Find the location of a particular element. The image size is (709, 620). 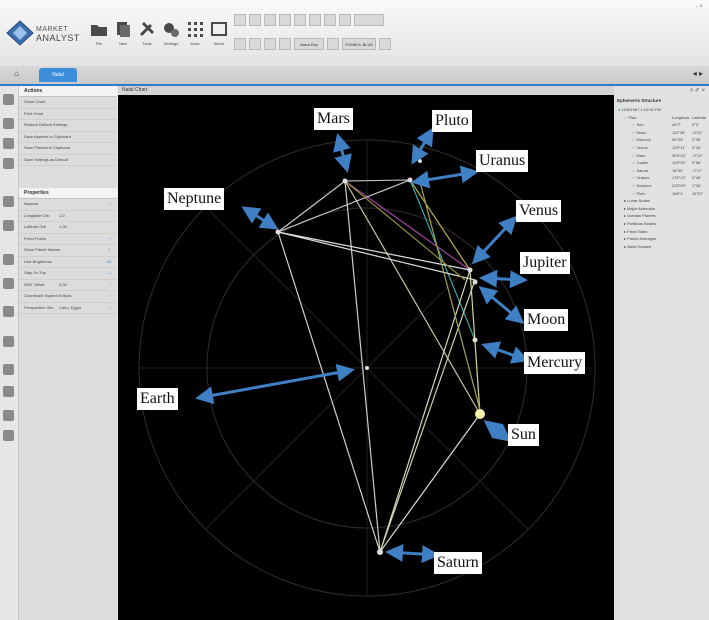

property-row: Coordinate System Ecliptic › is located at coordinates (68, 297).